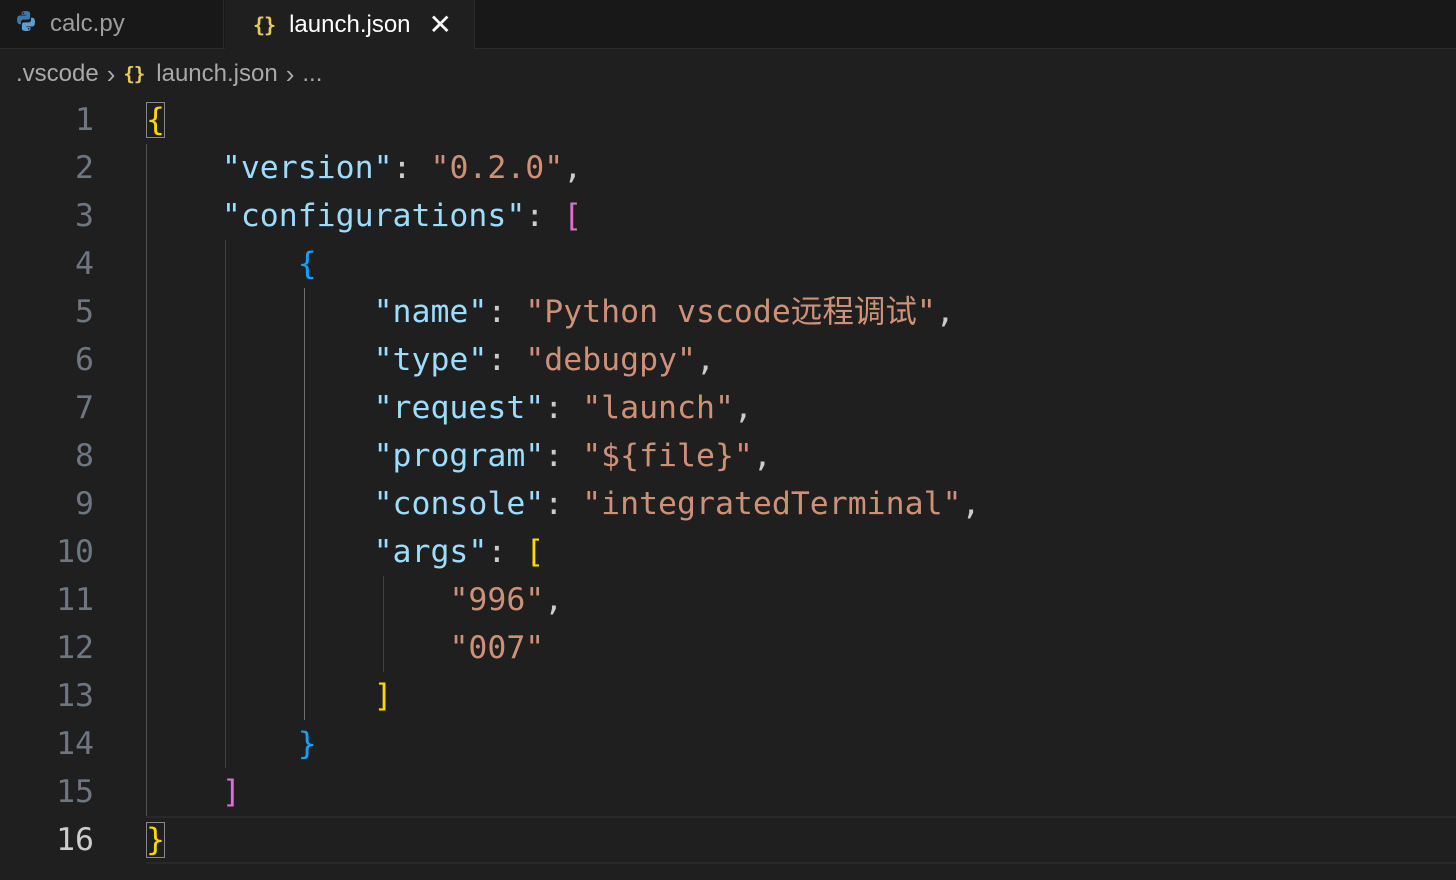 The width and height of the screenshot is (1456, 880). What do you see at coordinates (84, 312) in the screenshot?
I see `line-number: 5` at bounding box center [84, 312].